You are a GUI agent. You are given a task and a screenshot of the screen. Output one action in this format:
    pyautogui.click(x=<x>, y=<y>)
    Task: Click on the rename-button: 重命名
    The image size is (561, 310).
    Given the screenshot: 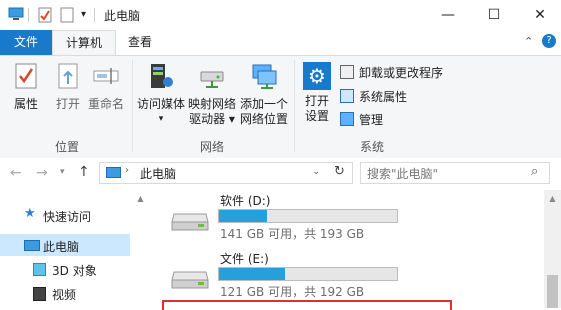 What is the action you would take?
    pyautogui.click(x=106, y=86)
    